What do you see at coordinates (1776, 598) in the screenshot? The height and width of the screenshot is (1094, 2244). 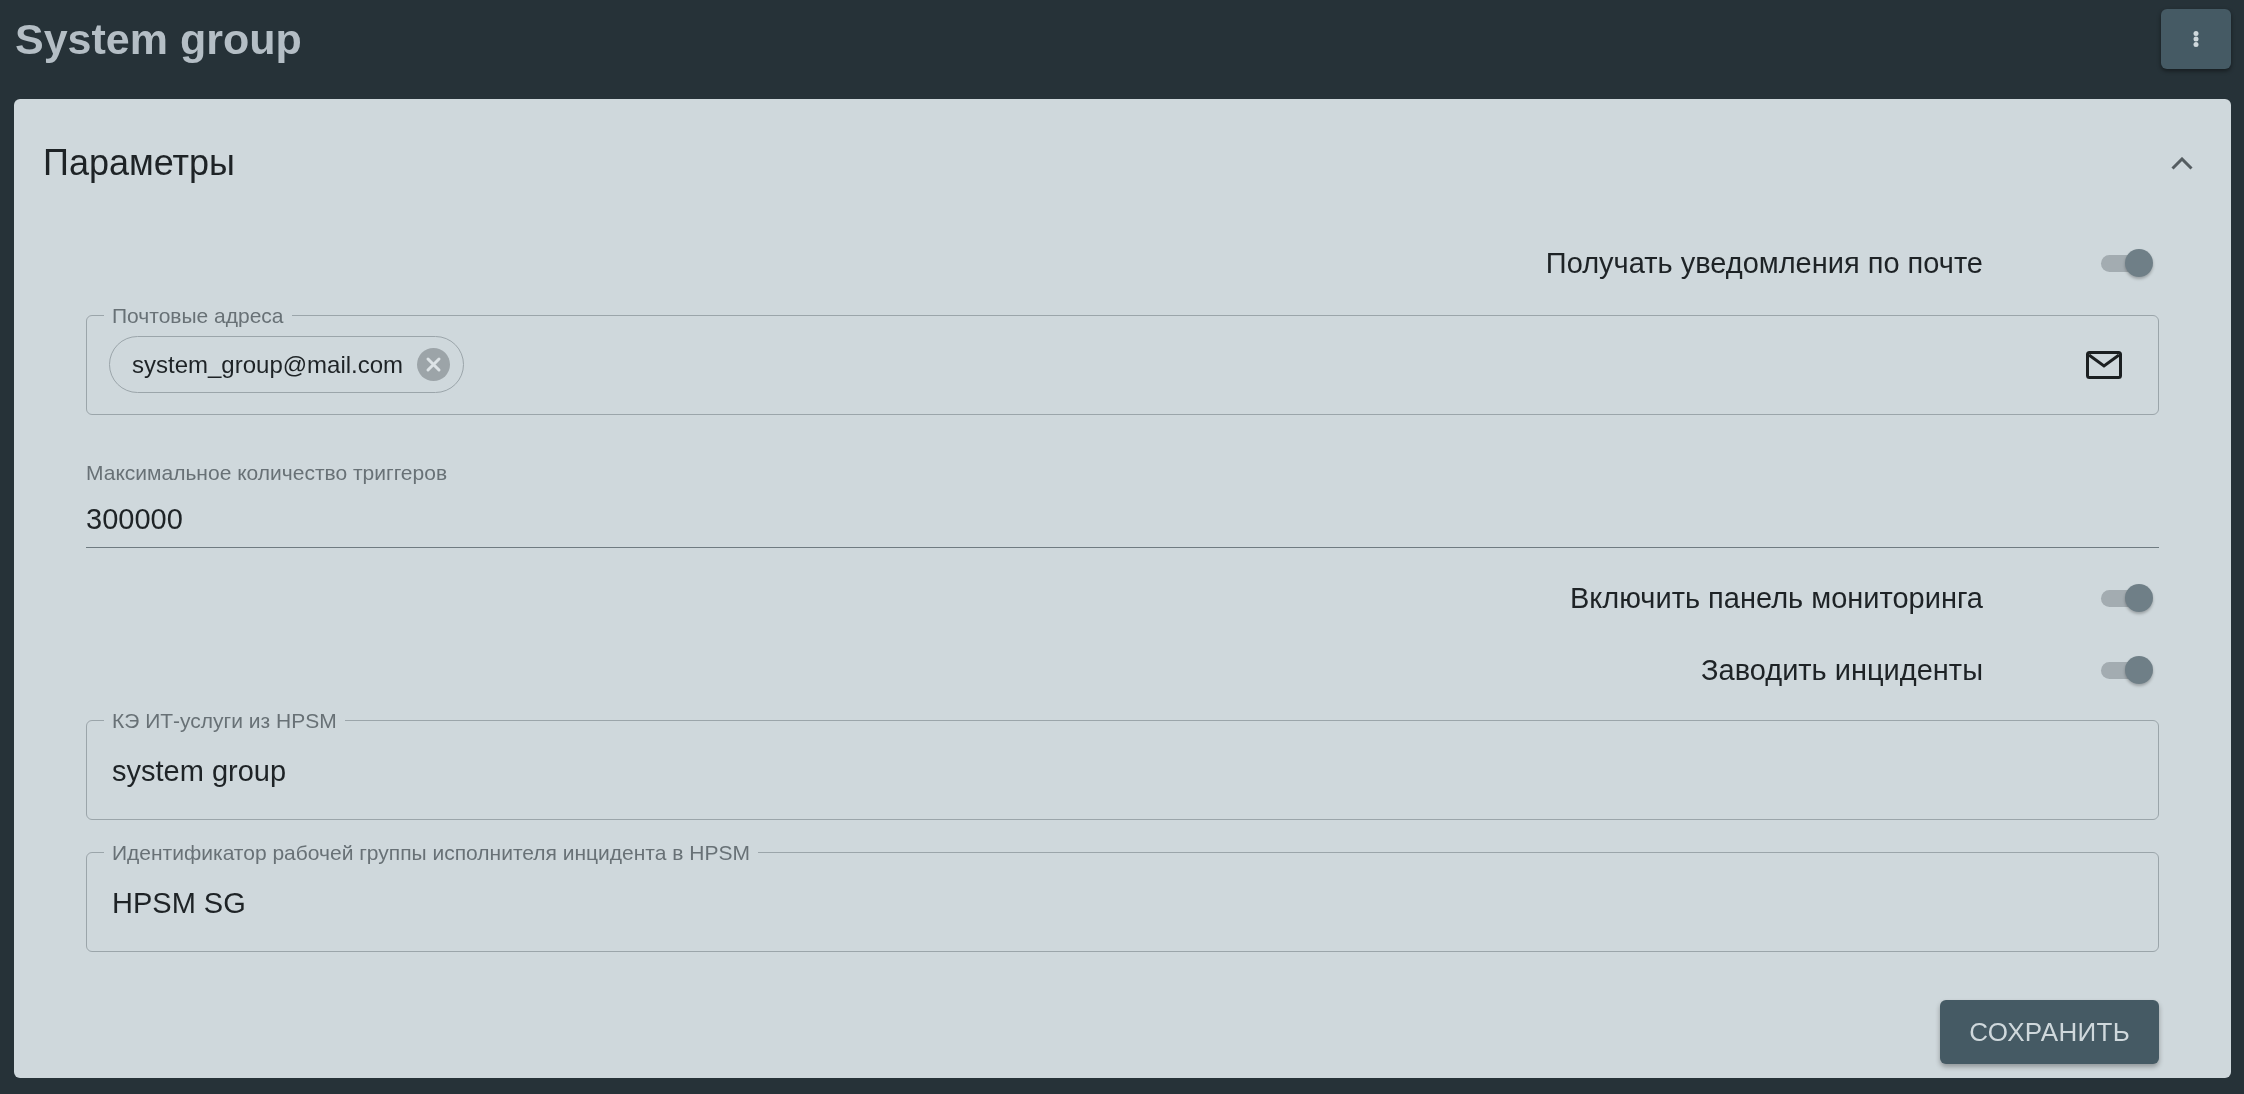 I see `toggle-label: Включить панель мониторинга` at bounding box center [1776, 598].